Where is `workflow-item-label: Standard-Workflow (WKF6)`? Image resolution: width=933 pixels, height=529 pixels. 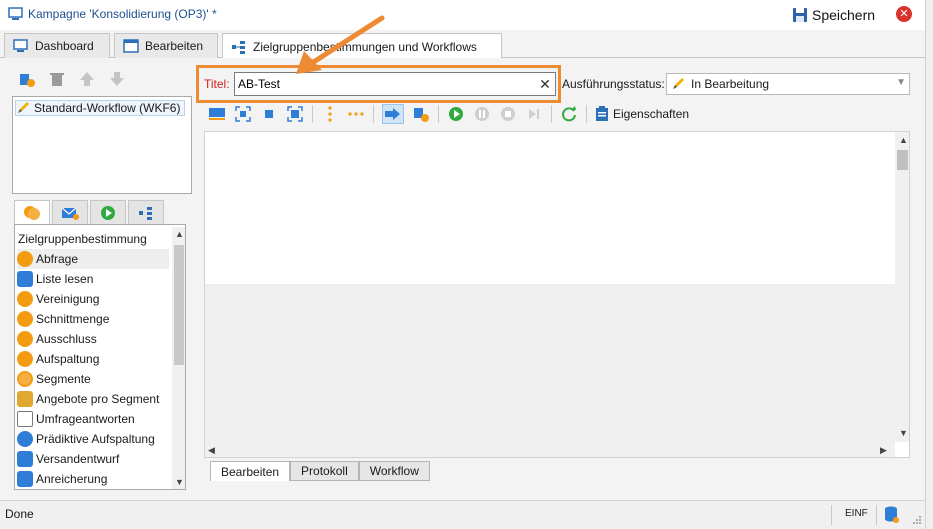
workflow-item-label: Standard-Workflow (WKF6) is located at coordinates (107, 108).